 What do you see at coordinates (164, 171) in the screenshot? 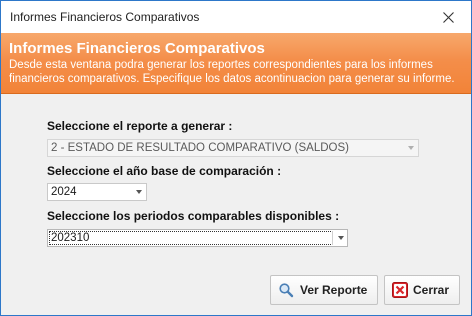
I see `year-label: Seleccione el año base de comparación :` at bounding box center [164, 171].